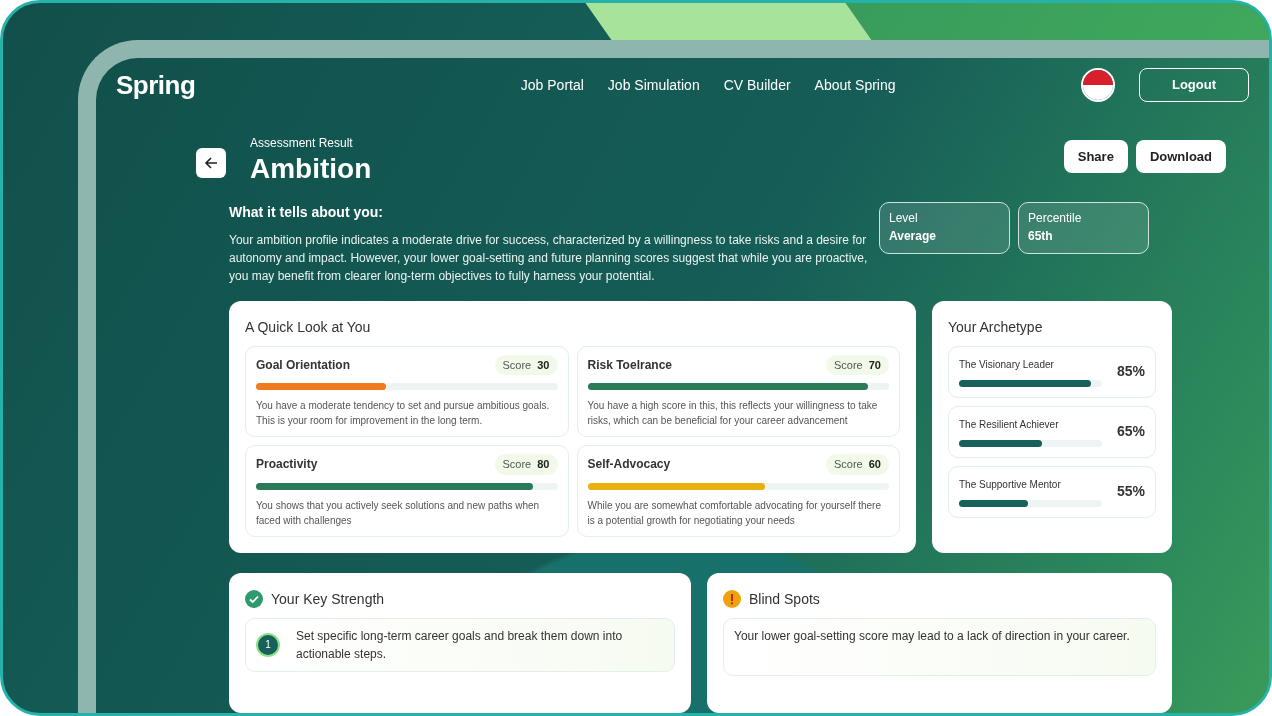  What do you see at coordinates (268, 644) in the screenshot?
I see `number-badge: 1` at bounding box center [268, 644].